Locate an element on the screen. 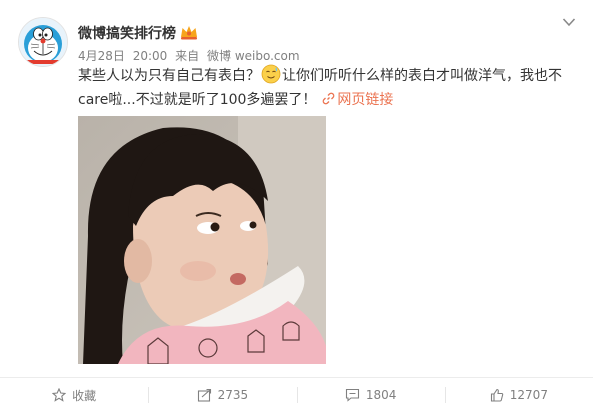 The width and height of the screenshot is (593, 412). thumbs-up-icon is located at coordinates (497, 395).